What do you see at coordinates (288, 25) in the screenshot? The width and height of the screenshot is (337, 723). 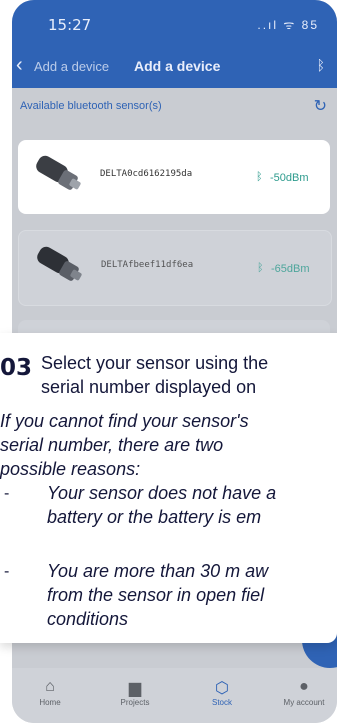 I see `status-icons: ..ıl ᯤ 85` at bounding box center [288, 25].